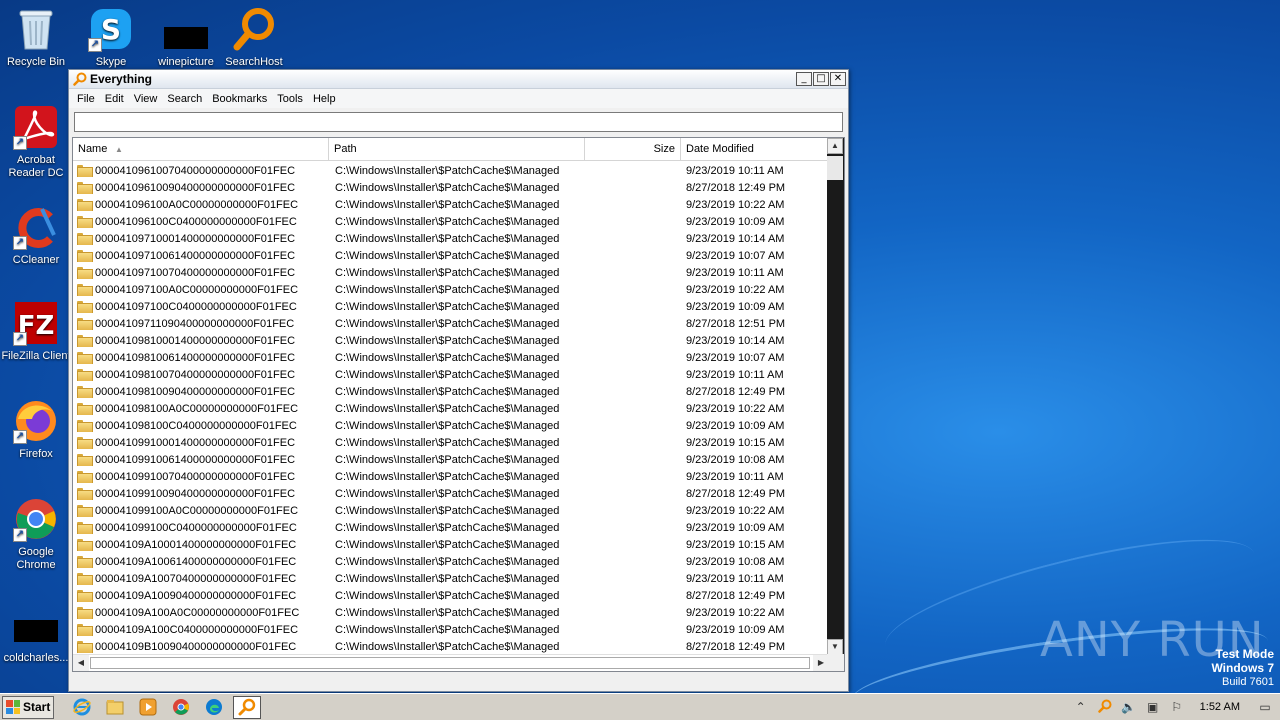 Image resolution: width=1280 pixels, height=720 pixels. What do you see at coordinates (458, 79) in the screenshot?
I see `title-bar: Everything _ □ ✕` at bounding box center [458, 79].